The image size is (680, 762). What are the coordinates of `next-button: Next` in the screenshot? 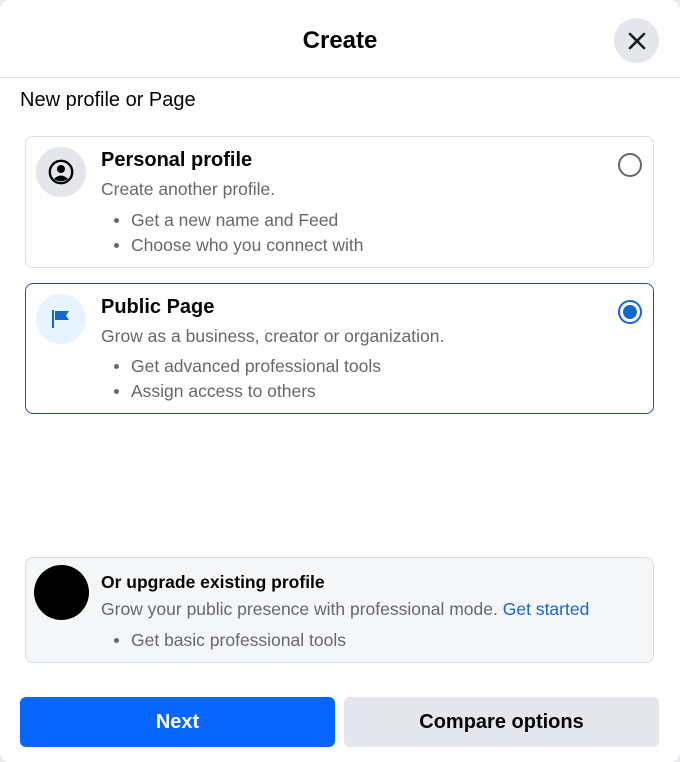 It's located at (177, 722).